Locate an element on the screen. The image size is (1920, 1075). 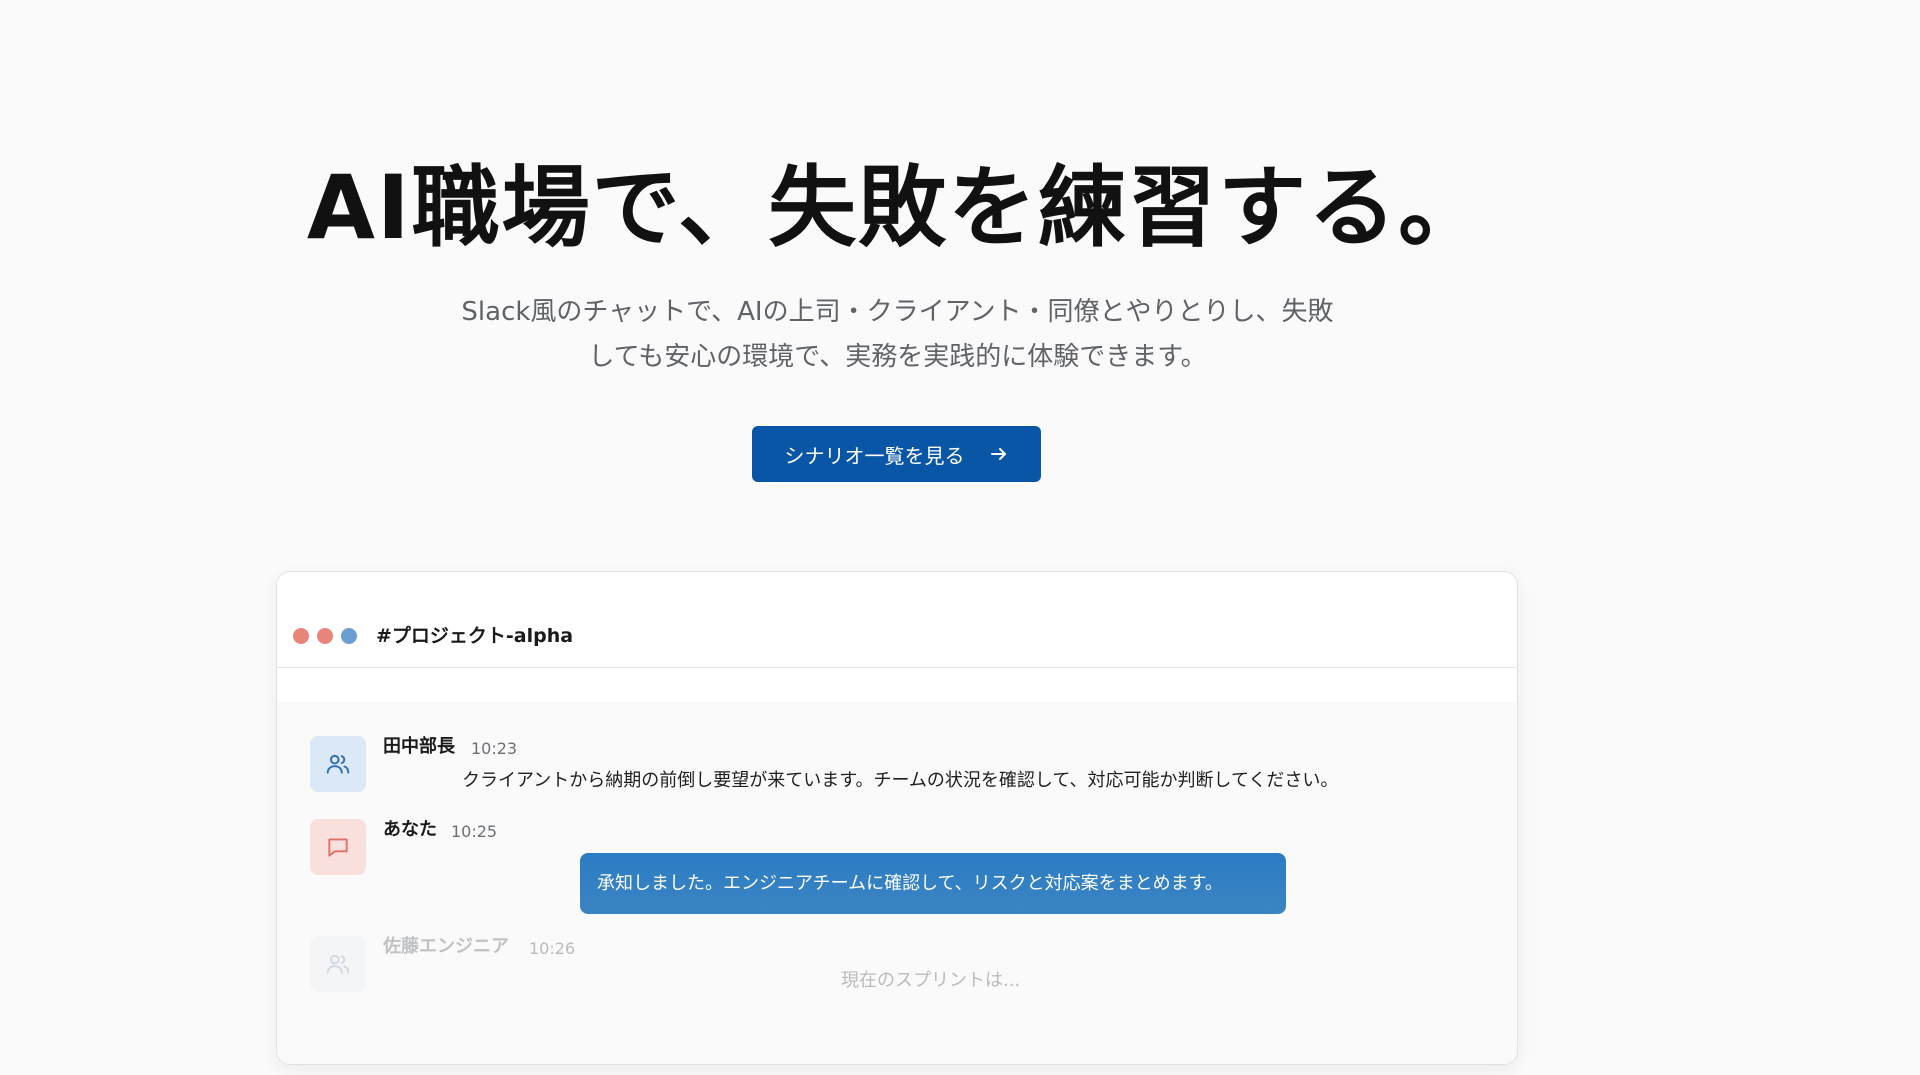
window-controls is located at coordinates (325, 636).